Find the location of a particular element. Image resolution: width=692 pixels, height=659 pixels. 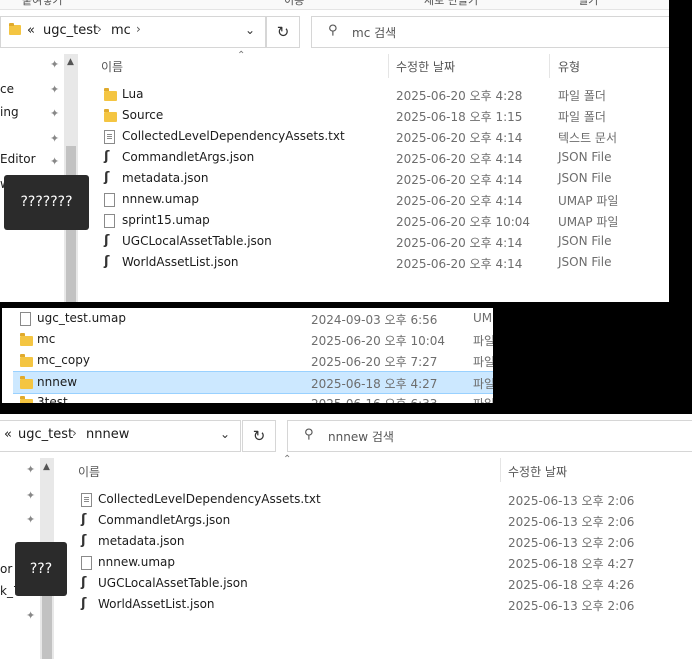

file-name: ugc_test.umap is located at coordinates (81, 318).